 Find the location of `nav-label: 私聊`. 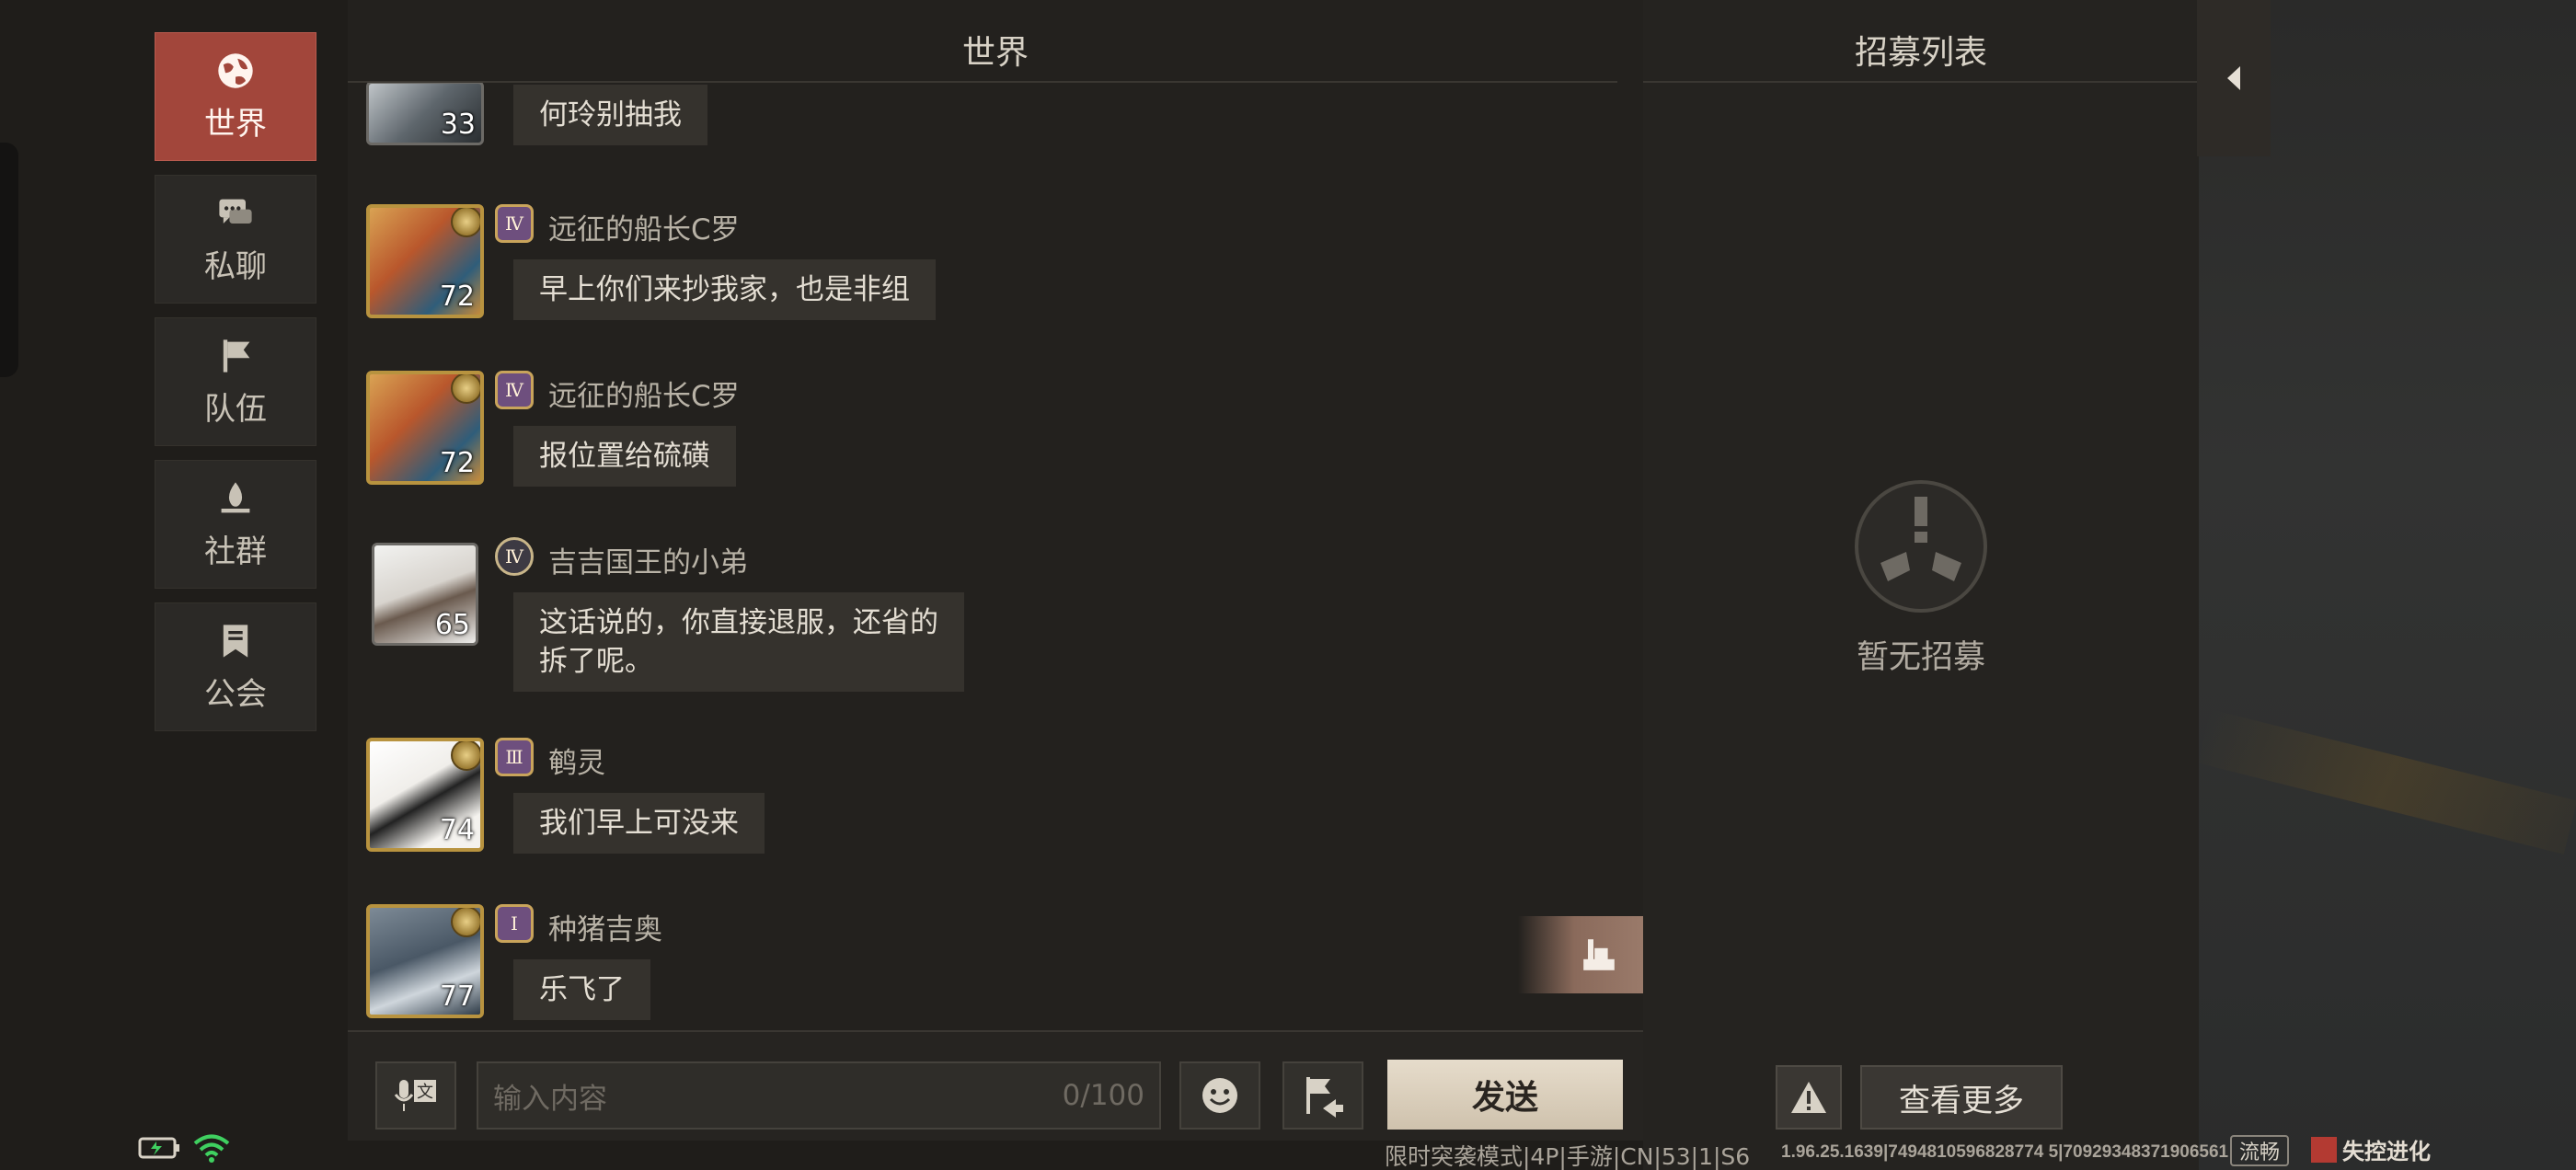

nav-label: 私聊 is located at coordinates (235, 266).